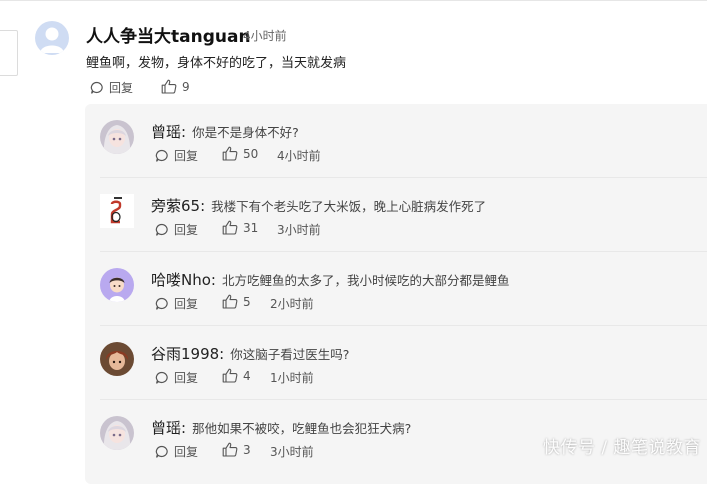 The height and width of the screenshot is (484, 707). I want to click on reply-item: 旁萦65: 我楼下有个老头吃了大米饭，晚上心脏病发作死了, so click(318, 205).